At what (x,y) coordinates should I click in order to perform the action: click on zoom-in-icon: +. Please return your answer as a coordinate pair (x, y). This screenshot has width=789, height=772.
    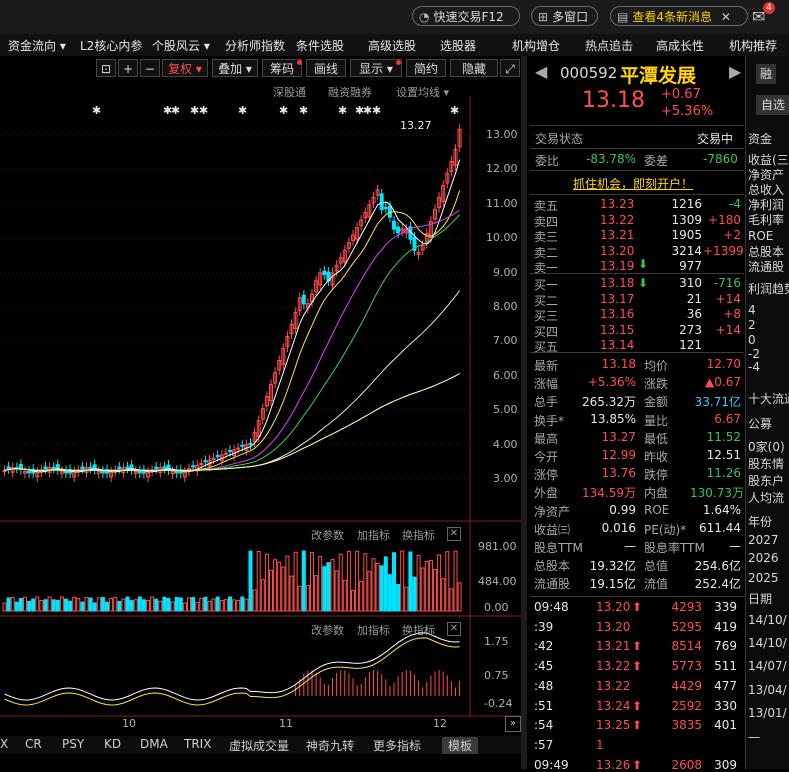
    Looking at the image, I should click on (128, 68).